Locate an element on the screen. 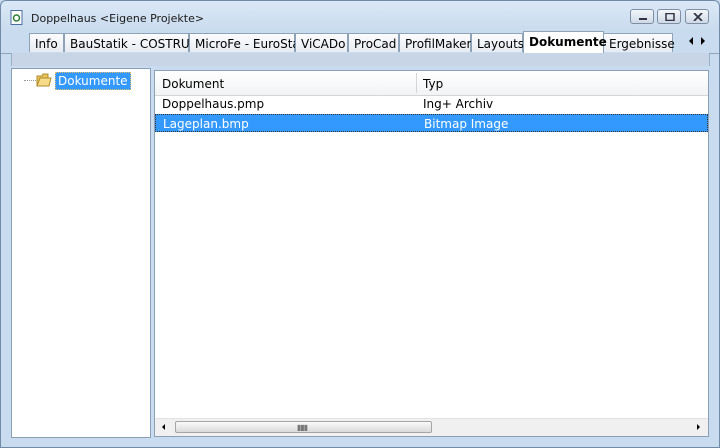  window-title: Doppelhaus <Eigene Projekte> is located at coordinates (118, 18).